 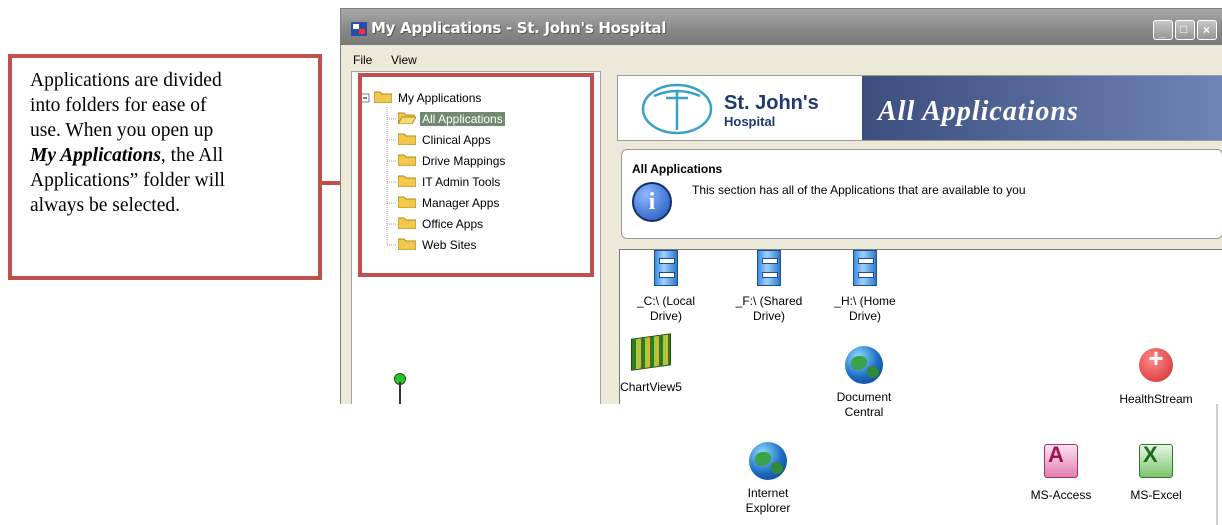 What do you see at coordinates (864, 412) in the screenshot?
I see `app-label: Central` at bounding box center [864, 412].